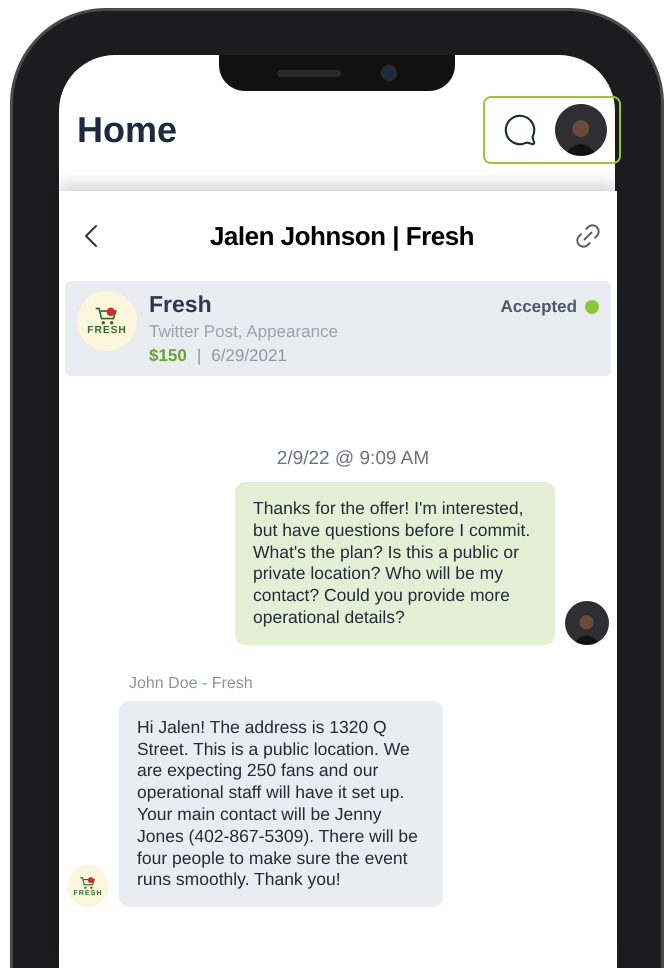 The image size is (672, 968). What do you see at coordinates (281, 804) in the screenshot?
I see `received-message: Hi Jalen! The address is 1320 Q Street. This is a public location. We are expecting 250 fans and our operational staff will have it set up. Your main contact will be Jenny Jones (402-867-5309). There will be four people to make sure the event runs smoothly. Thank you!` at bounding box center [281, 804].